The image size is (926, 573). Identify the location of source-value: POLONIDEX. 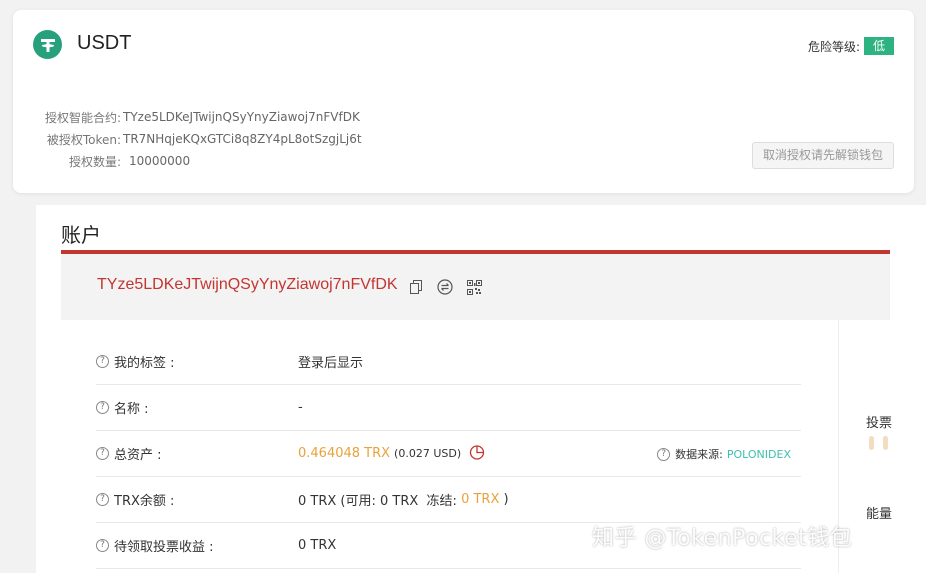
(759, 454).